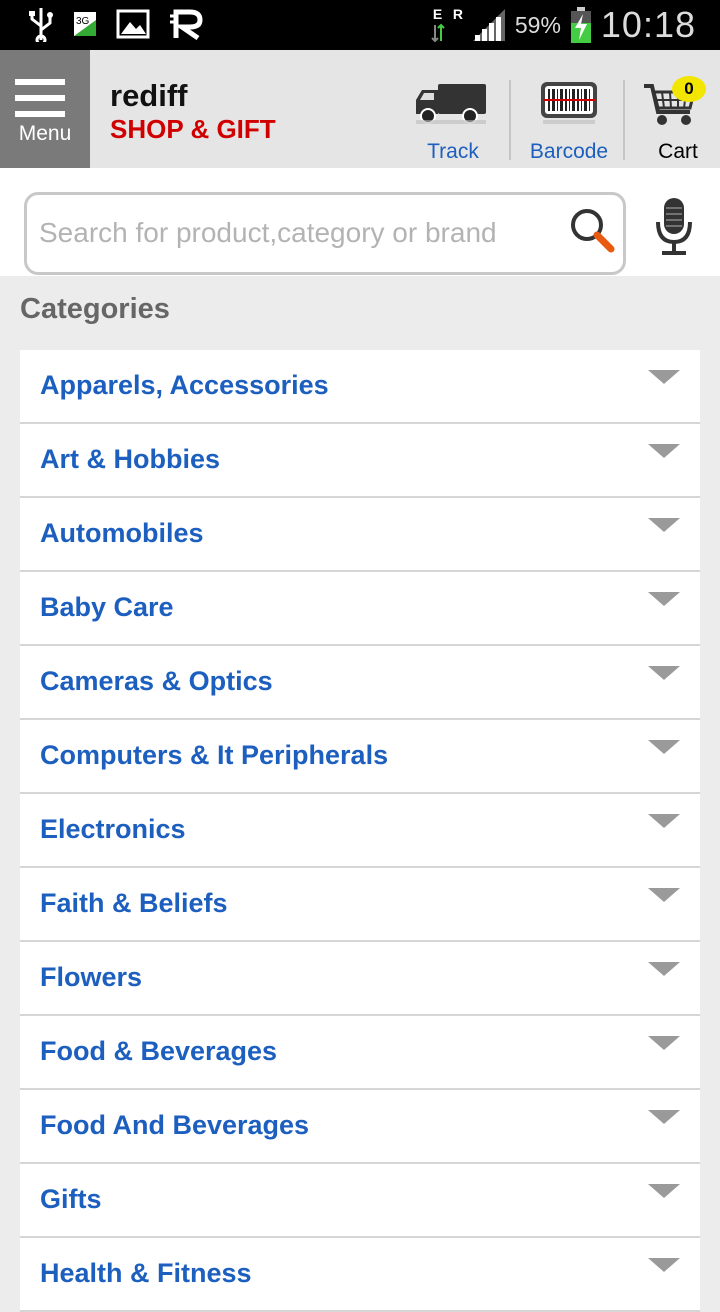 This screenshot has height=1312, width=720. What do you see at coordinates (184, 385) in the screenshot?
I see `category-label: Apparels, Accessories` at bounding box center [184, 385].